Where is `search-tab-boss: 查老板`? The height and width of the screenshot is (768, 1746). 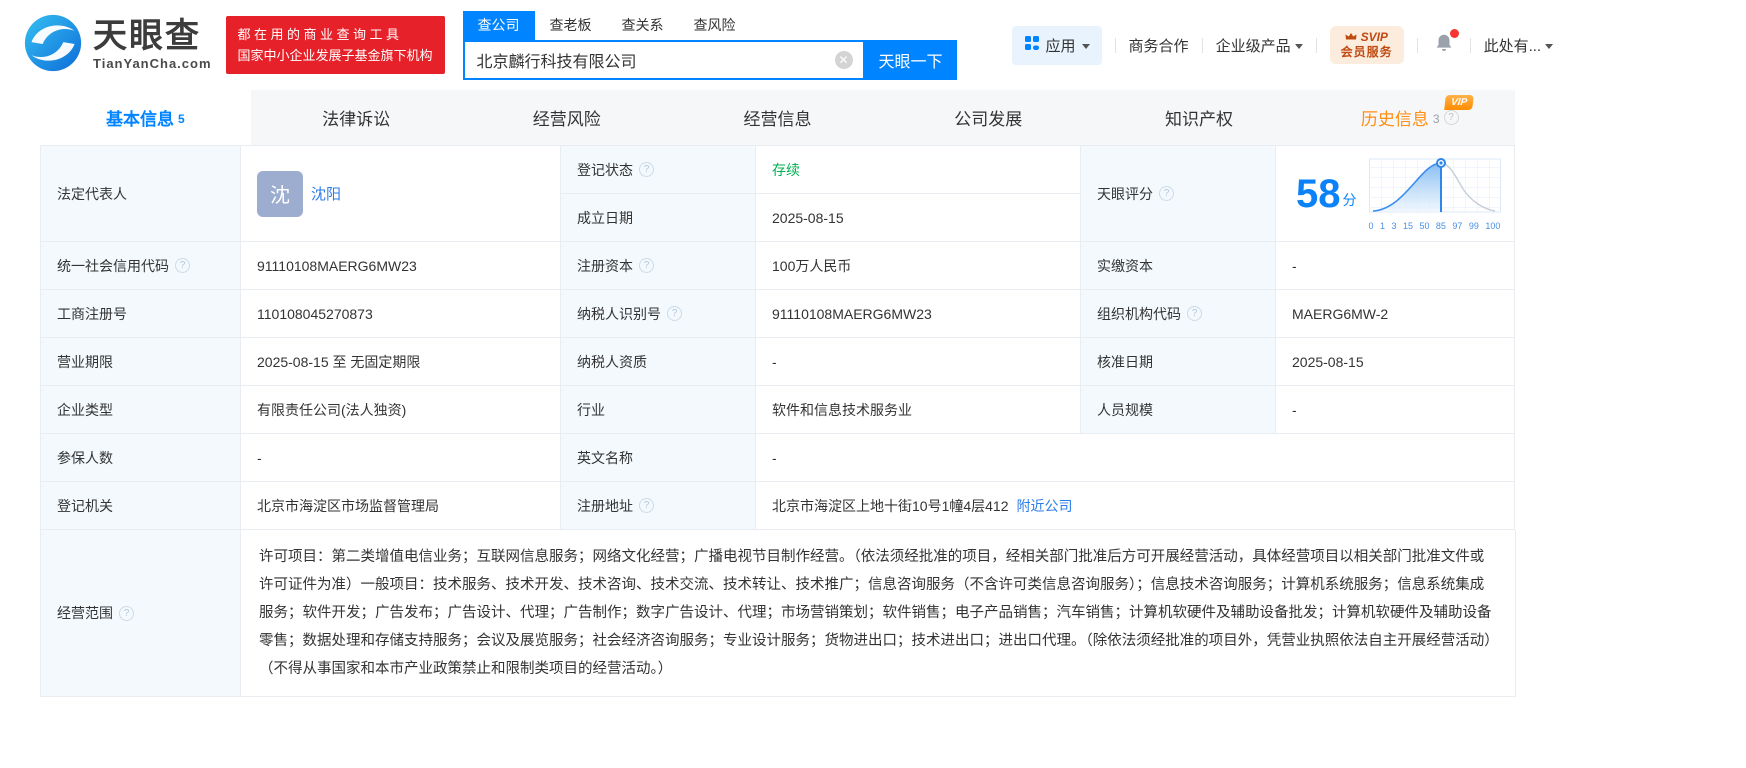
search-tab-boss: 查老板 is located at coordinates (571, 25).